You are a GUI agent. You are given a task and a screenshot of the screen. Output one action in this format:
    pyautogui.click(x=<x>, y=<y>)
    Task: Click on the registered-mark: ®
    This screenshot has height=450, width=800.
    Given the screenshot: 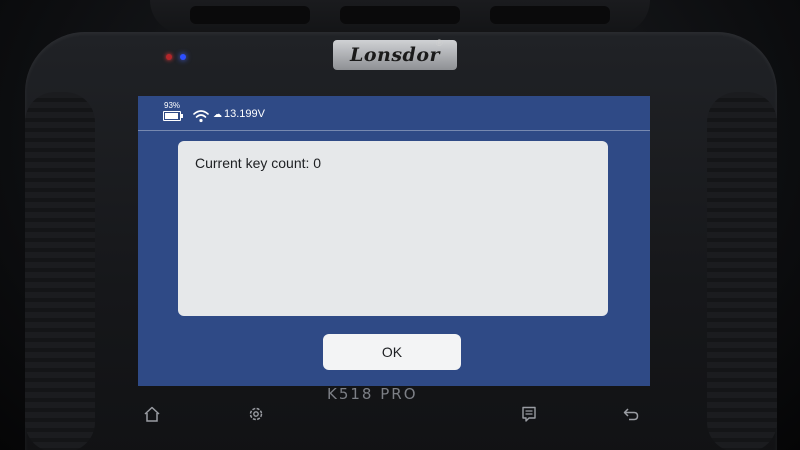 What is the action you would take?
    pyautogui.click(x=439, y=43)
    